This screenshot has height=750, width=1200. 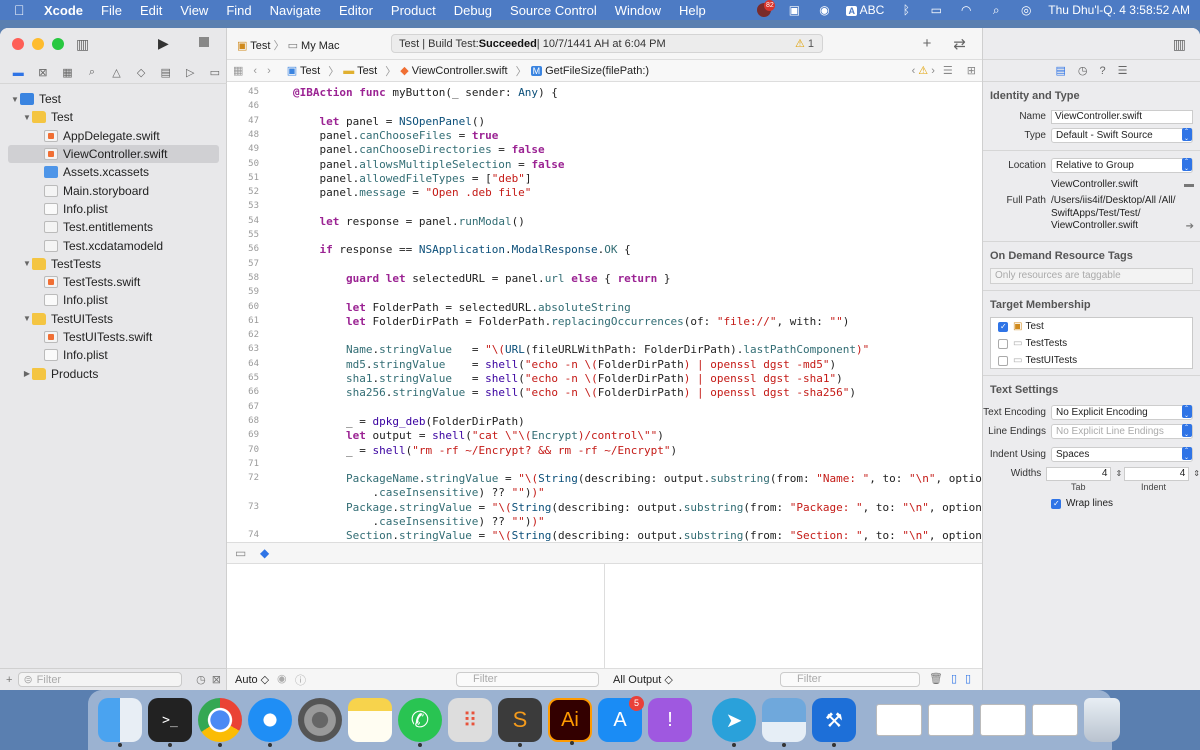 What do you see at coordinates (190, 72) in the screenshot?
I see `breakpoint-navigator-icon: ▷` at bounding box center [190, 72].